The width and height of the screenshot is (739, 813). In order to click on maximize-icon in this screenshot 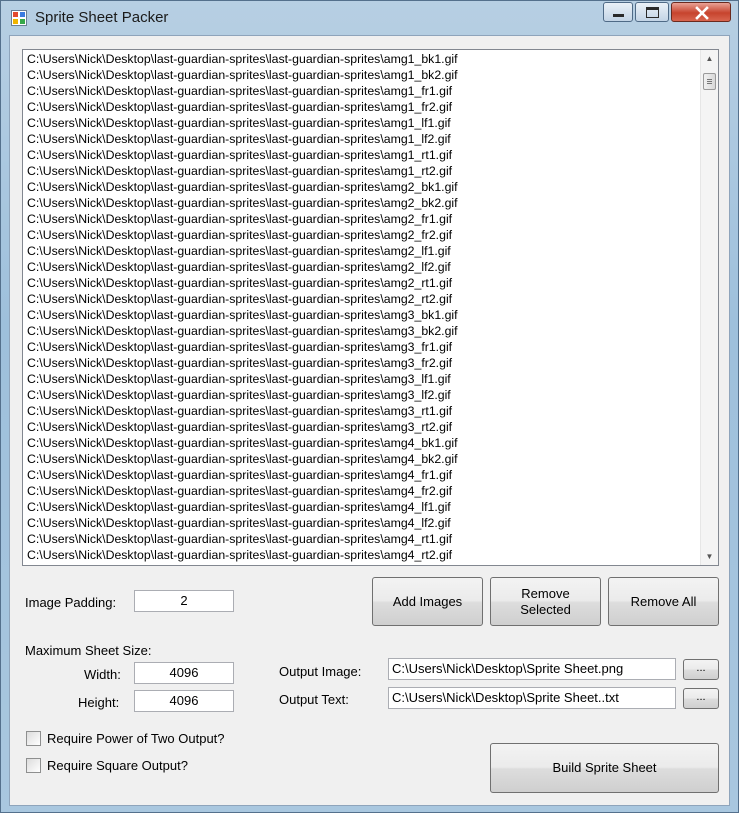, I will do `click(652, 12)`.